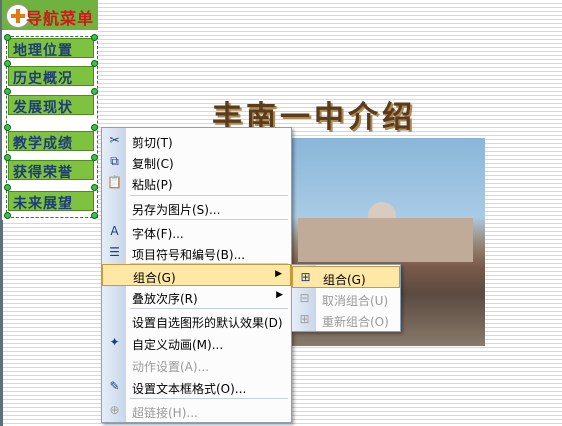  Describe the element at coordinates (207, 323) in the screenshot. I see `menu-item-label: 设置自选图形的默认效果(D)` at that location.